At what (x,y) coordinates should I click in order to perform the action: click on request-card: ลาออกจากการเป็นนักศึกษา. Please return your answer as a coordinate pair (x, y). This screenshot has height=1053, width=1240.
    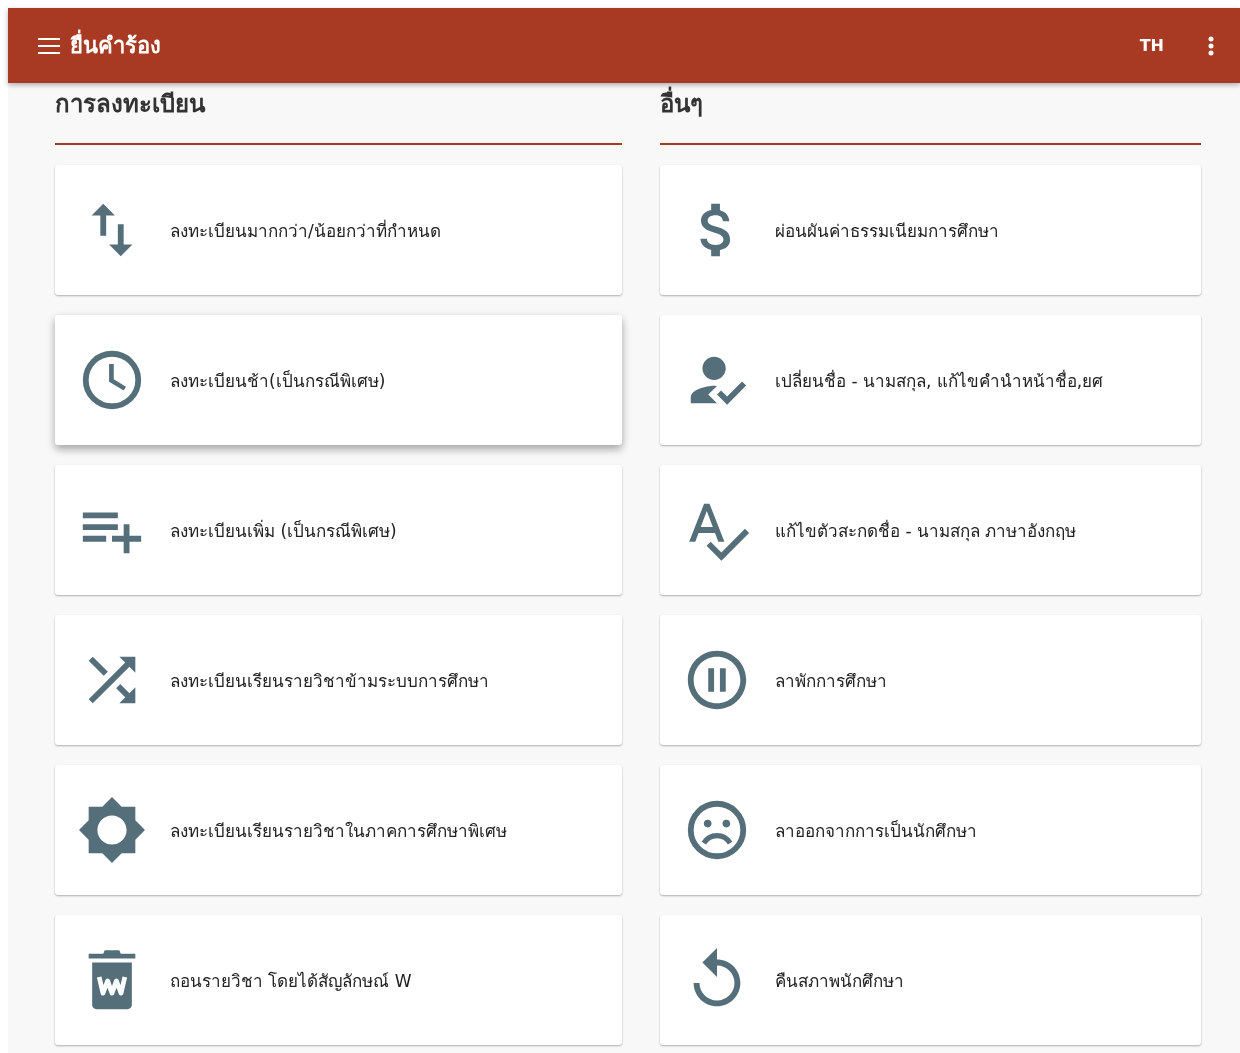
    Looking at the image, I should click on (930, 830).